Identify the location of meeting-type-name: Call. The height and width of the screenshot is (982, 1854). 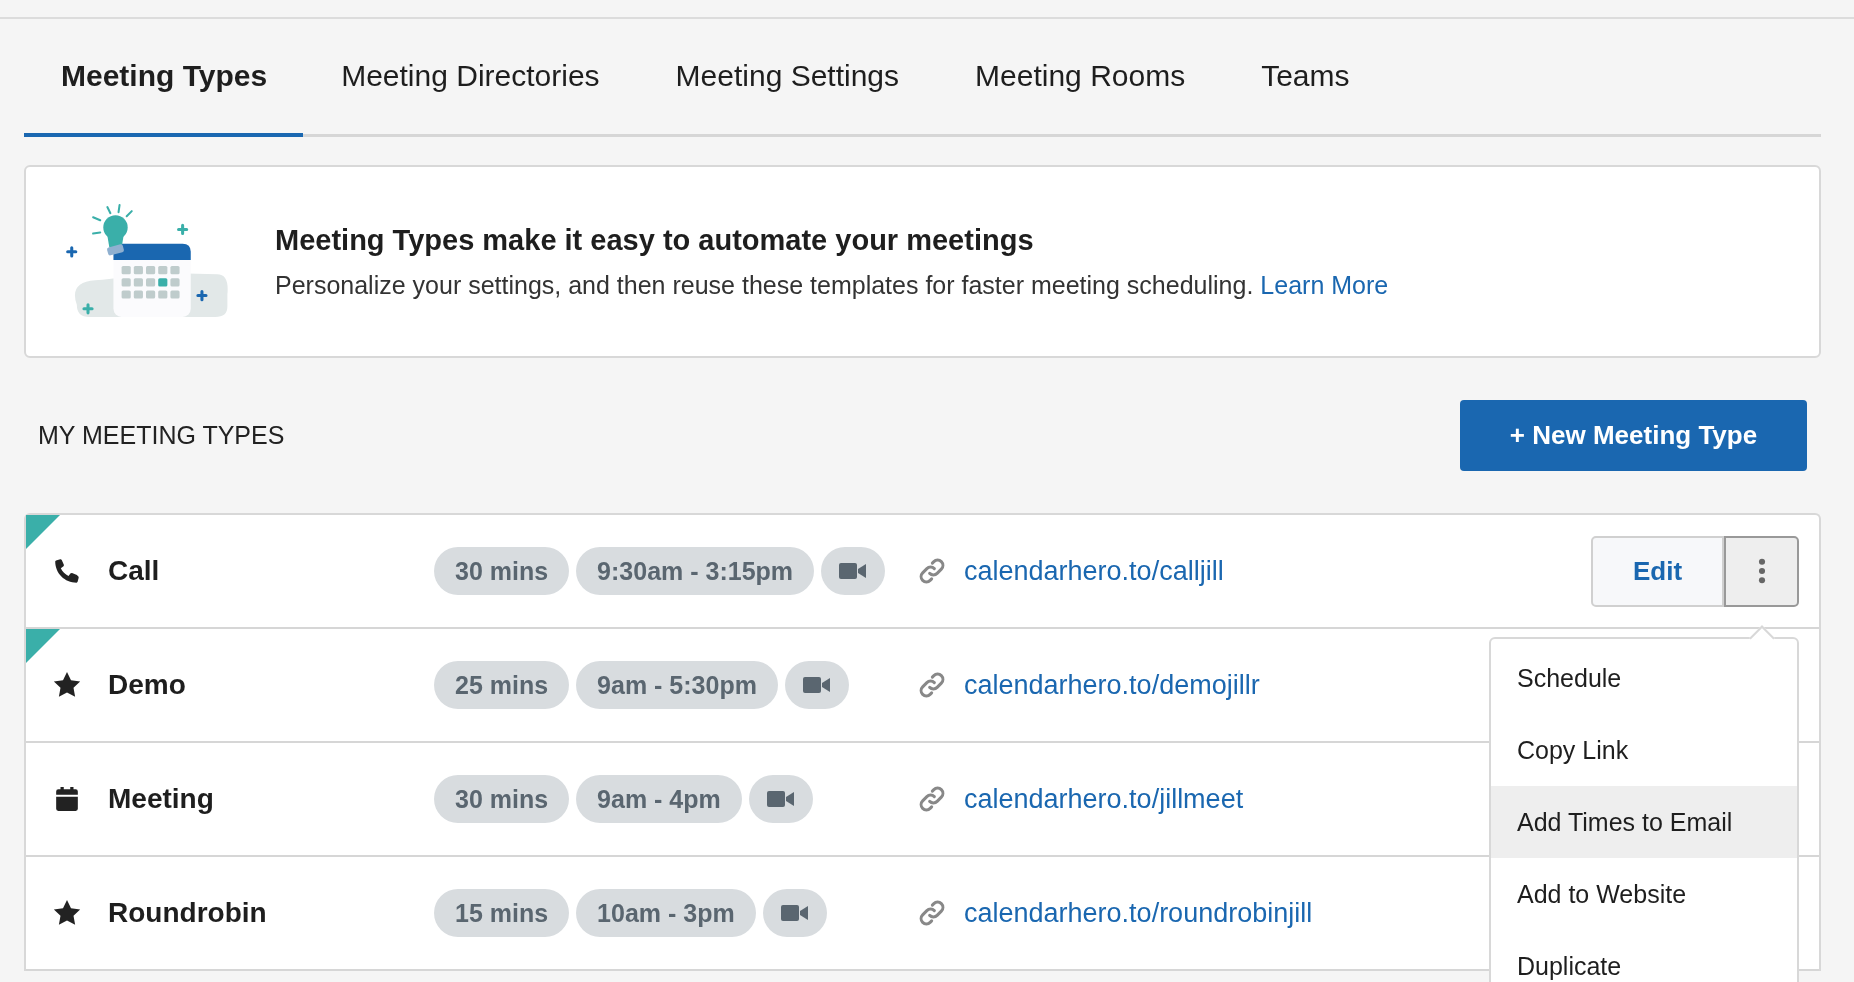
(134, 571).